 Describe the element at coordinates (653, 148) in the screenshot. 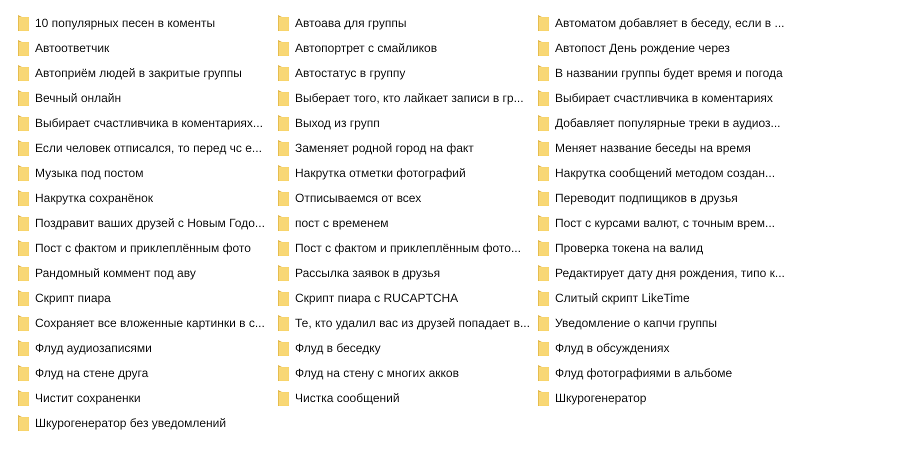

I see `folder-name: Меняет название беседы на время` at that location.